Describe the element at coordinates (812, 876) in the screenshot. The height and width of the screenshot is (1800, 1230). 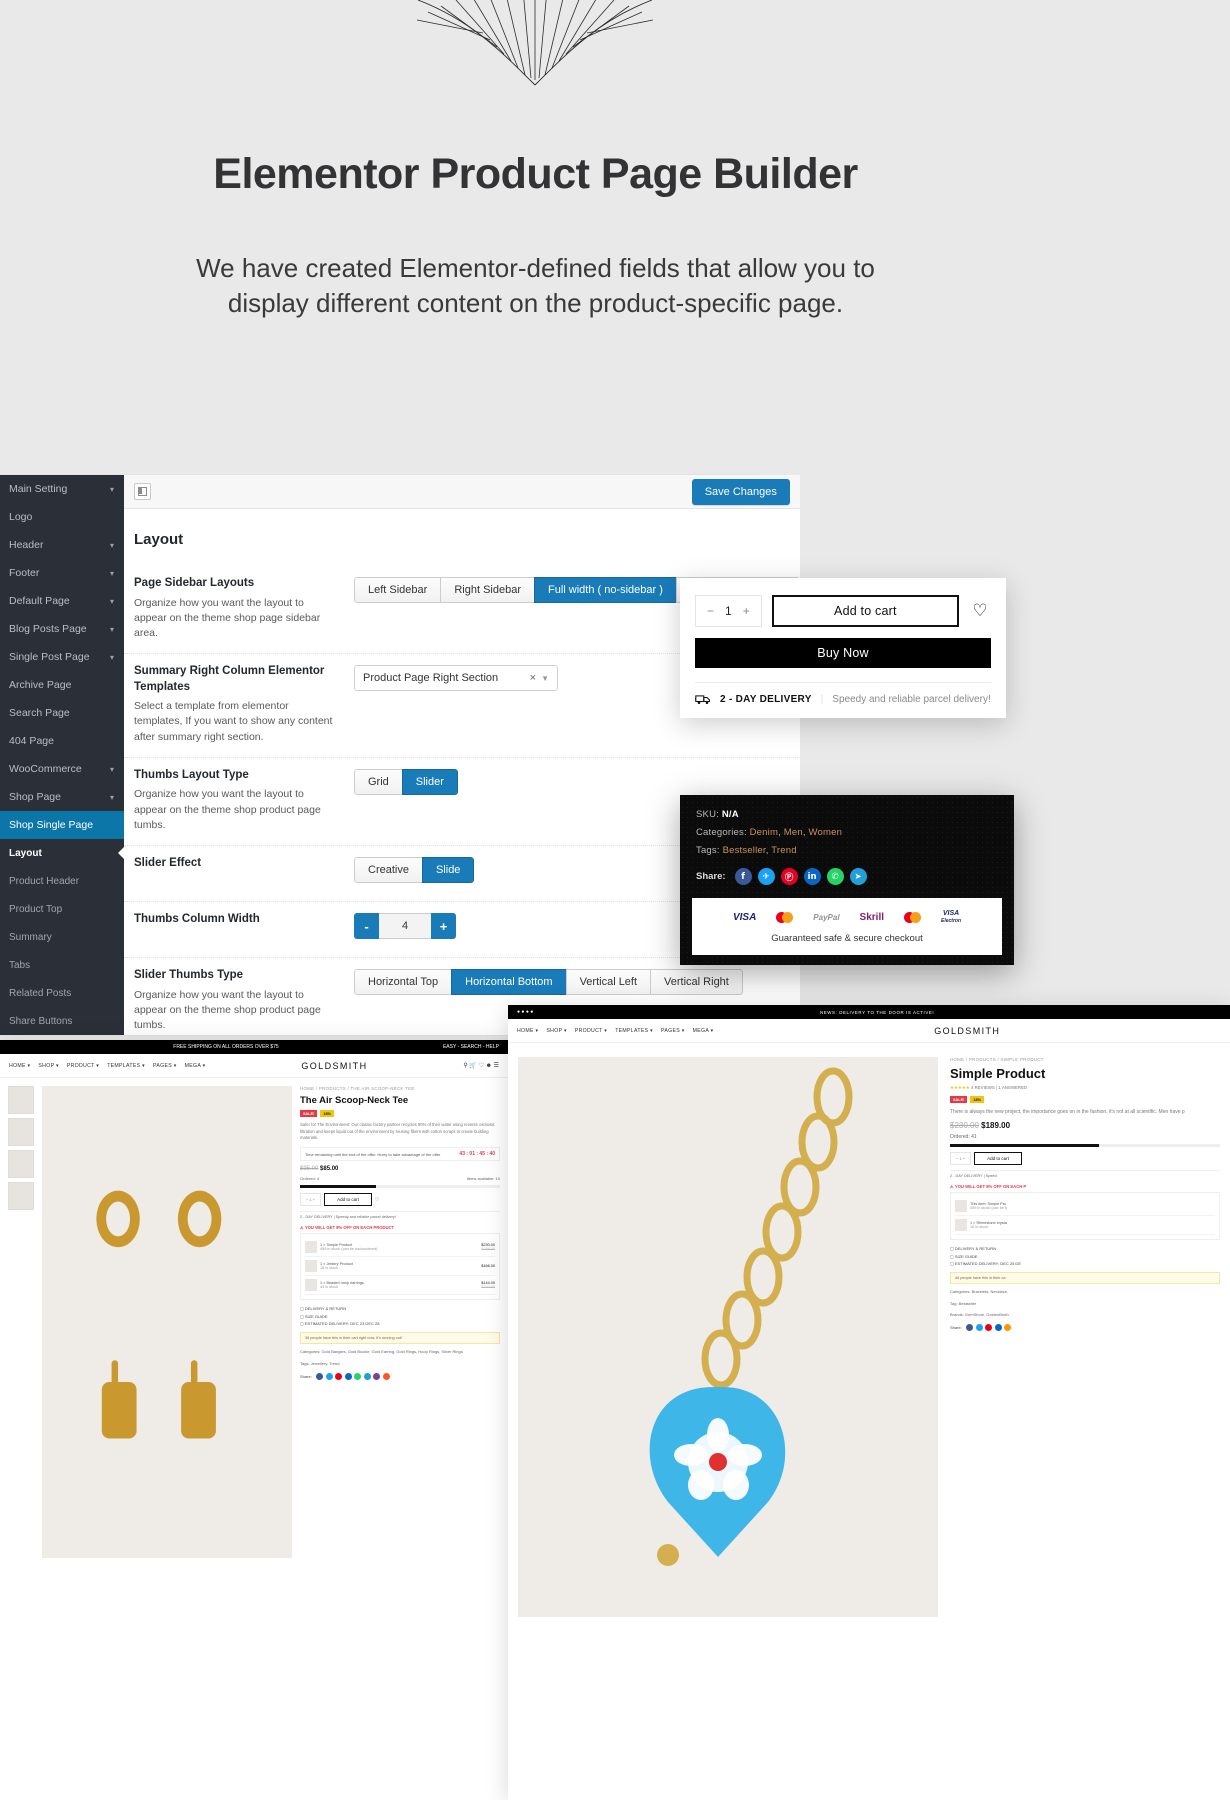
I see `linkedin-icon: in` at that location.